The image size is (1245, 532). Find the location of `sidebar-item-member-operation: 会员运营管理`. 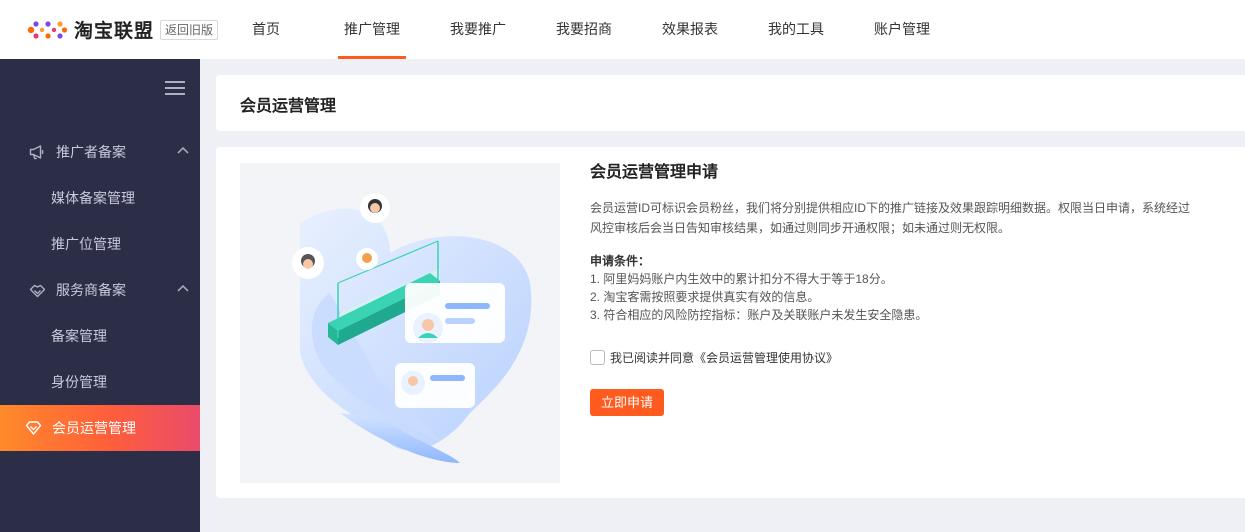

sidebar-item-member-operation: 会员运营管理 is located at coordinates (100, 428).